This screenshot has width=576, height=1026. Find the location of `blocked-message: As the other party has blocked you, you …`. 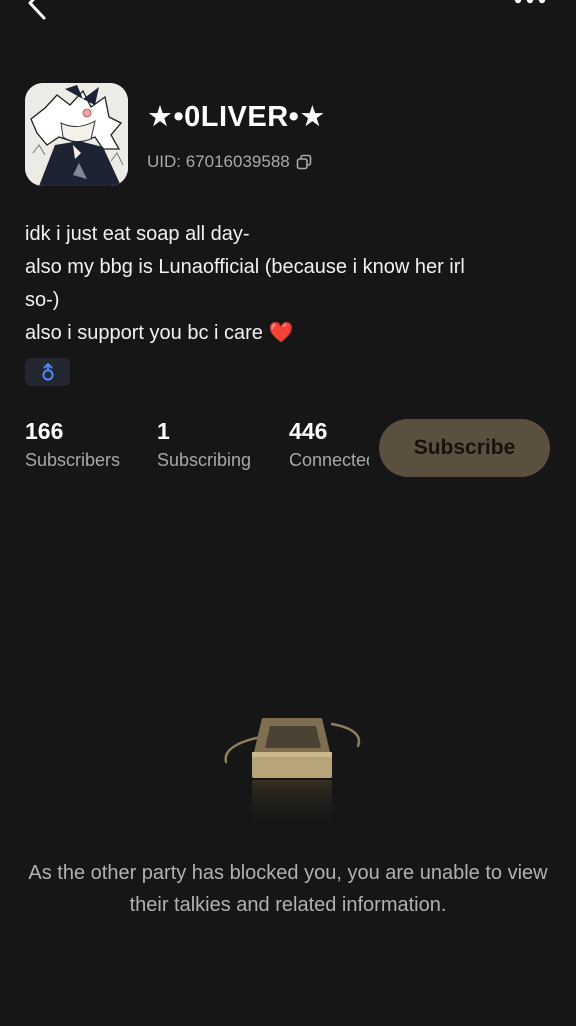

blocked-message: As the other party has blocked you, you … is located at coordinates (288, 889).